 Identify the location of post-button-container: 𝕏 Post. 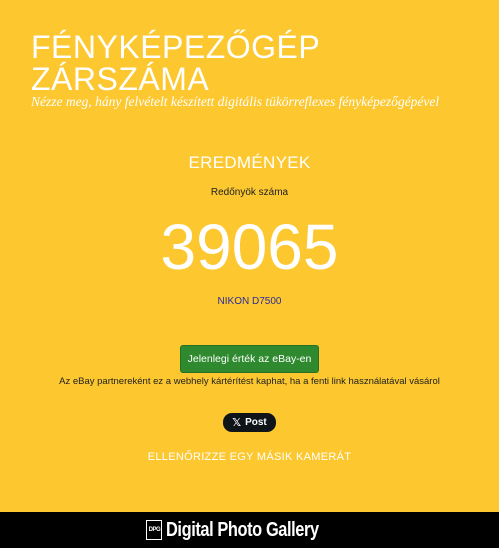
(249, 422).